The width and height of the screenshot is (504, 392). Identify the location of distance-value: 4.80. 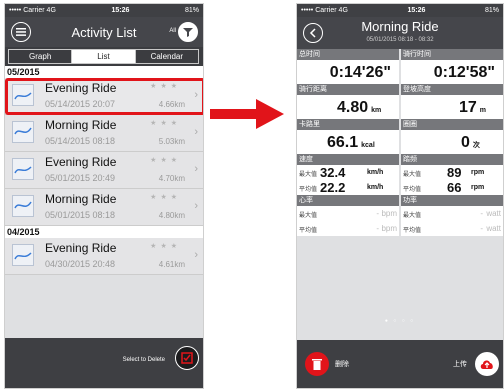
(353, 107).